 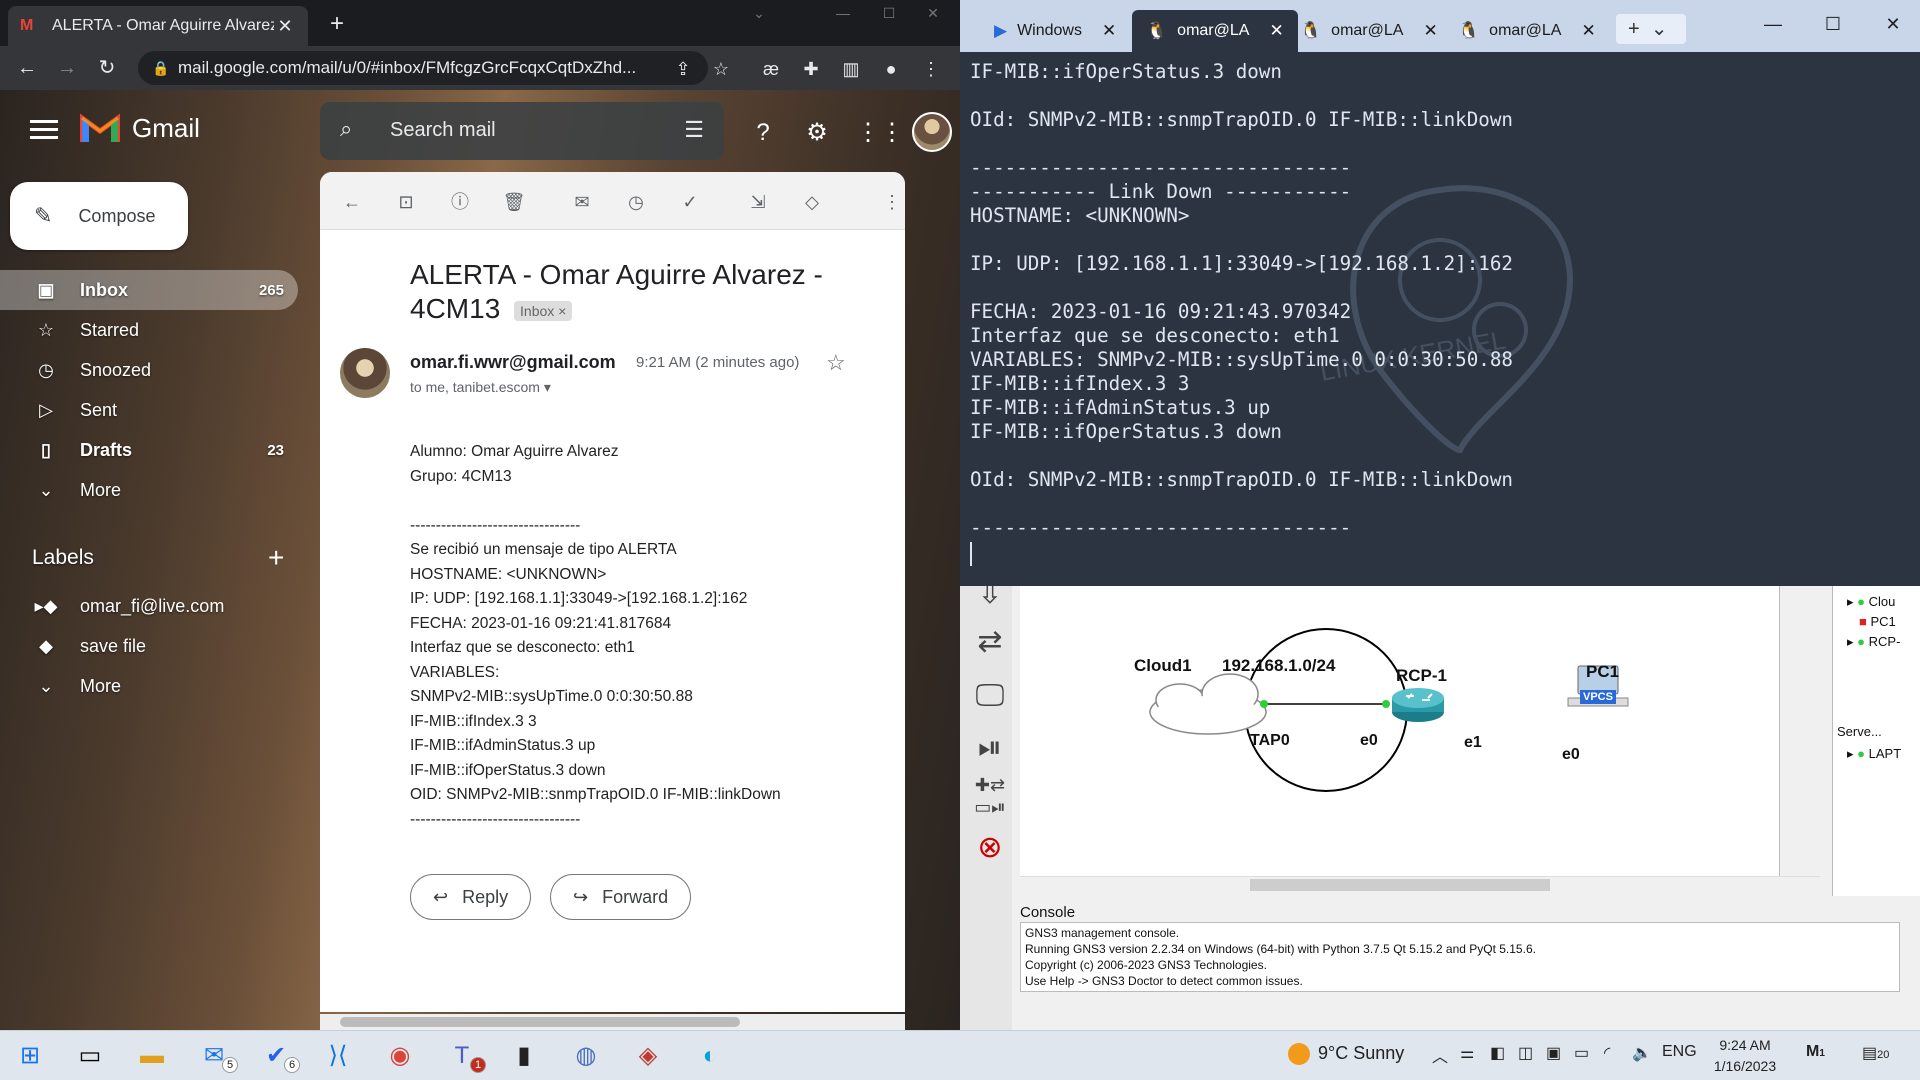 What do you see at coordinates (1208, 704) in the screenshot?
I see `cloud-node-icon` at bounding box center [1208, 704].